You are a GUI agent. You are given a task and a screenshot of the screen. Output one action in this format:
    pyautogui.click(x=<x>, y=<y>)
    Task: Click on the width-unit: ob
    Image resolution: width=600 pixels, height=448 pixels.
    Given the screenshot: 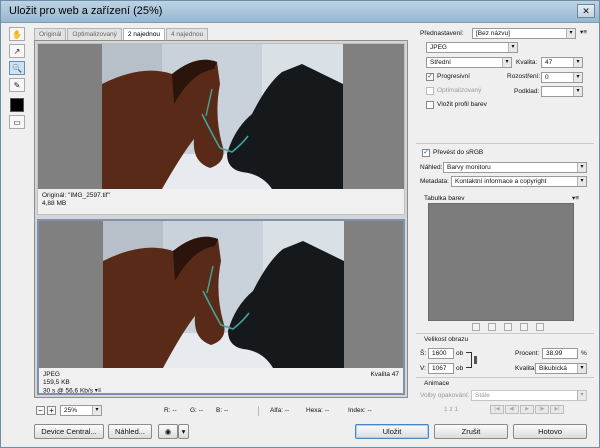 What is the action you would take?
    pyautogui.click(x=460, y=353)
    